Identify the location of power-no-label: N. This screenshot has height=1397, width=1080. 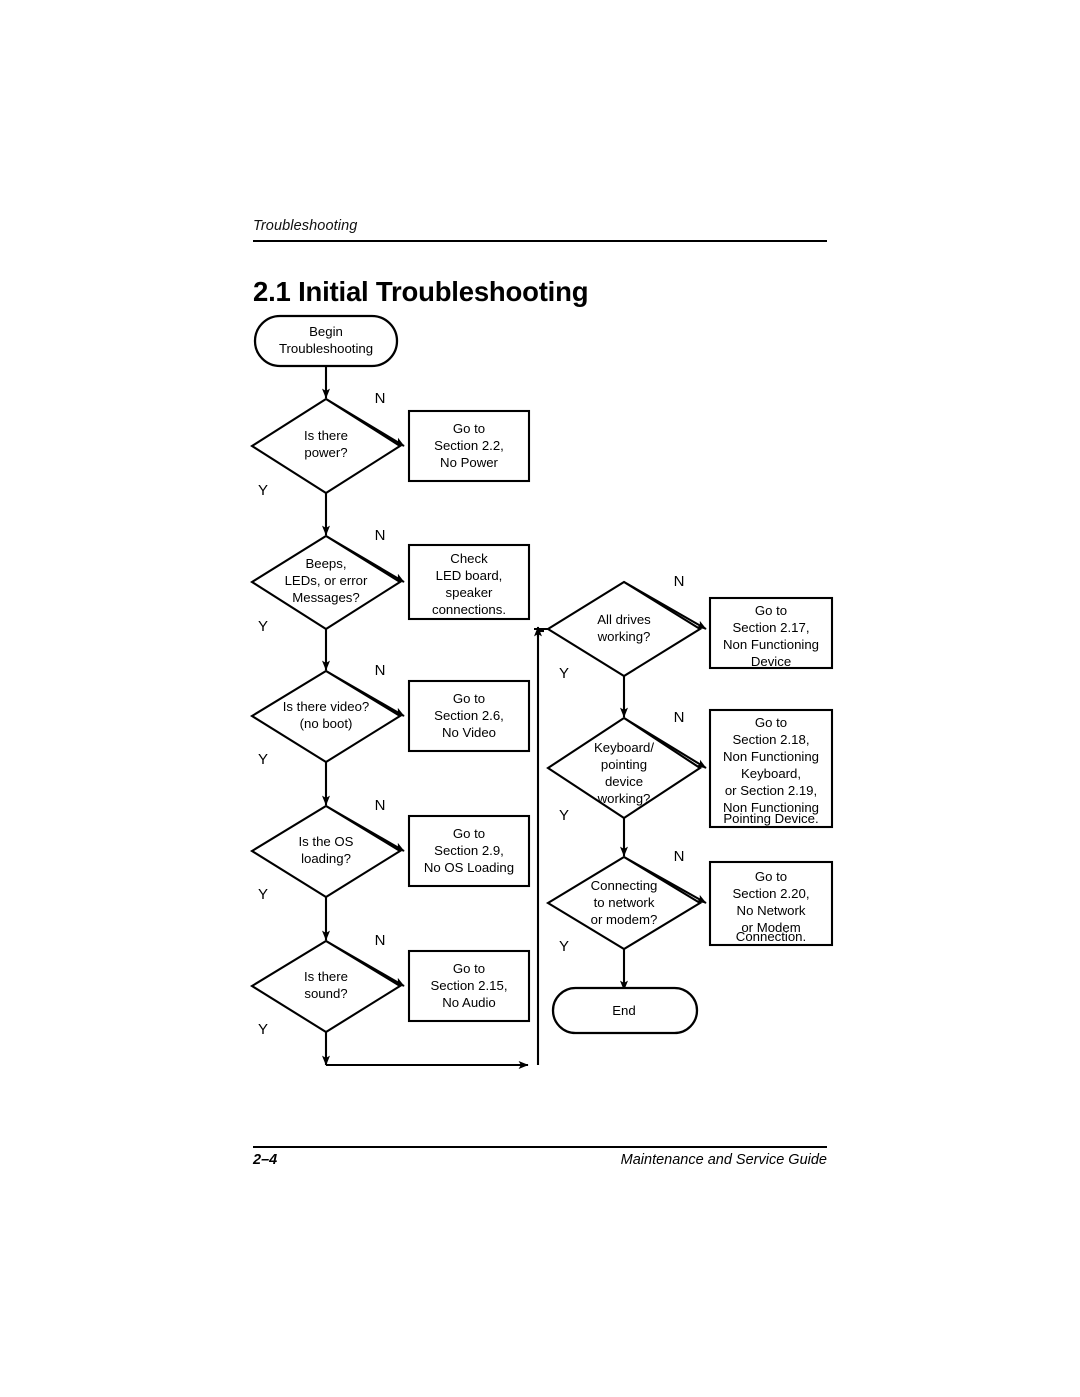
(380, 398).